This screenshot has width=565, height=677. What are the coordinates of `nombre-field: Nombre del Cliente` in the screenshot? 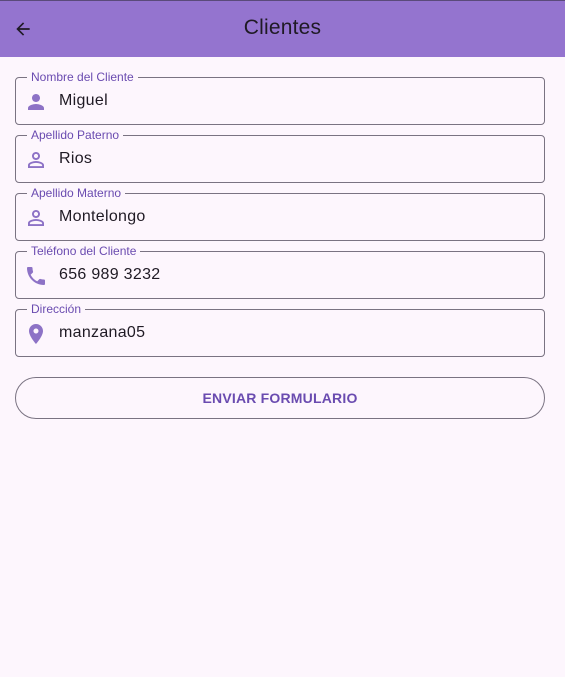 It's located at (280, 97).